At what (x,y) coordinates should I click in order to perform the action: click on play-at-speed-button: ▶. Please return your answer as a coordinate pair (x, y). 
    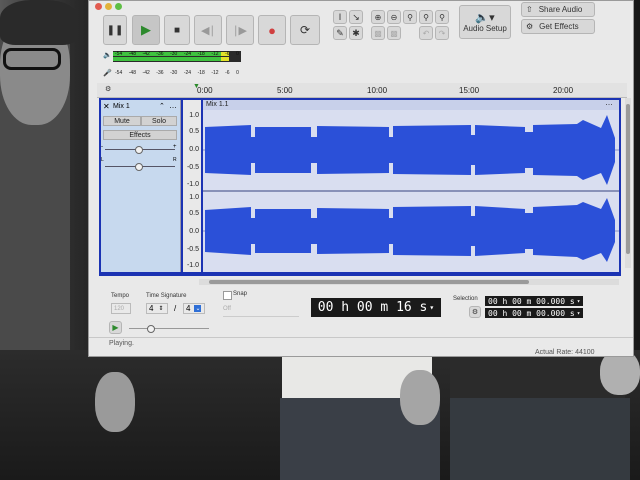
    Looking at the image, I should click on (115, 327).